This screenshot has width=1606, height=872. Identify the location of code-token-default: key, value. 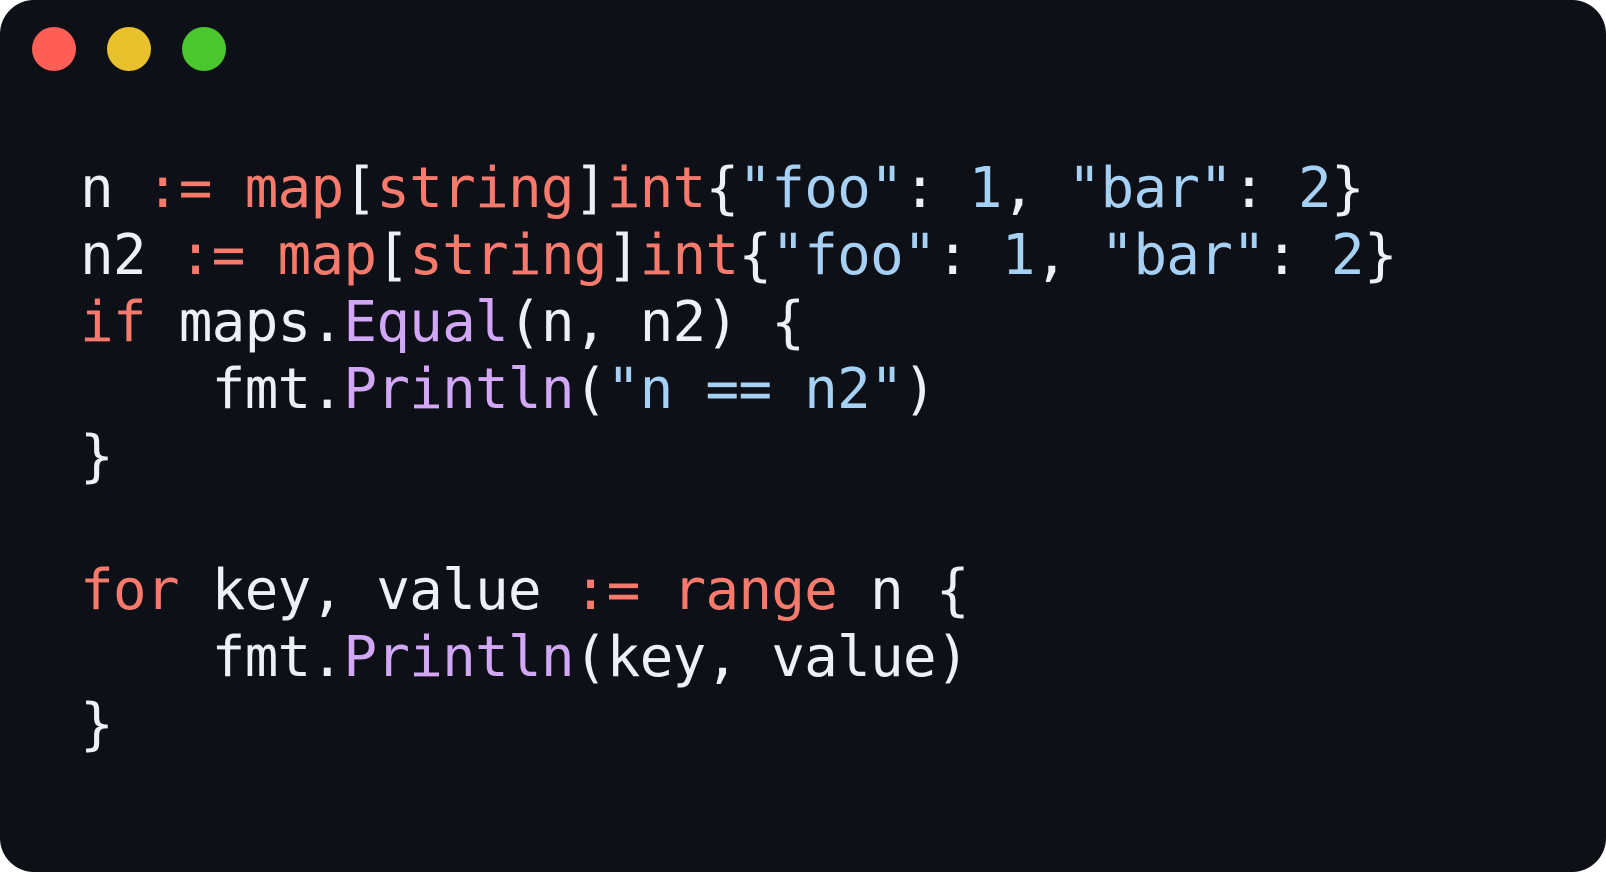
(376, 590).